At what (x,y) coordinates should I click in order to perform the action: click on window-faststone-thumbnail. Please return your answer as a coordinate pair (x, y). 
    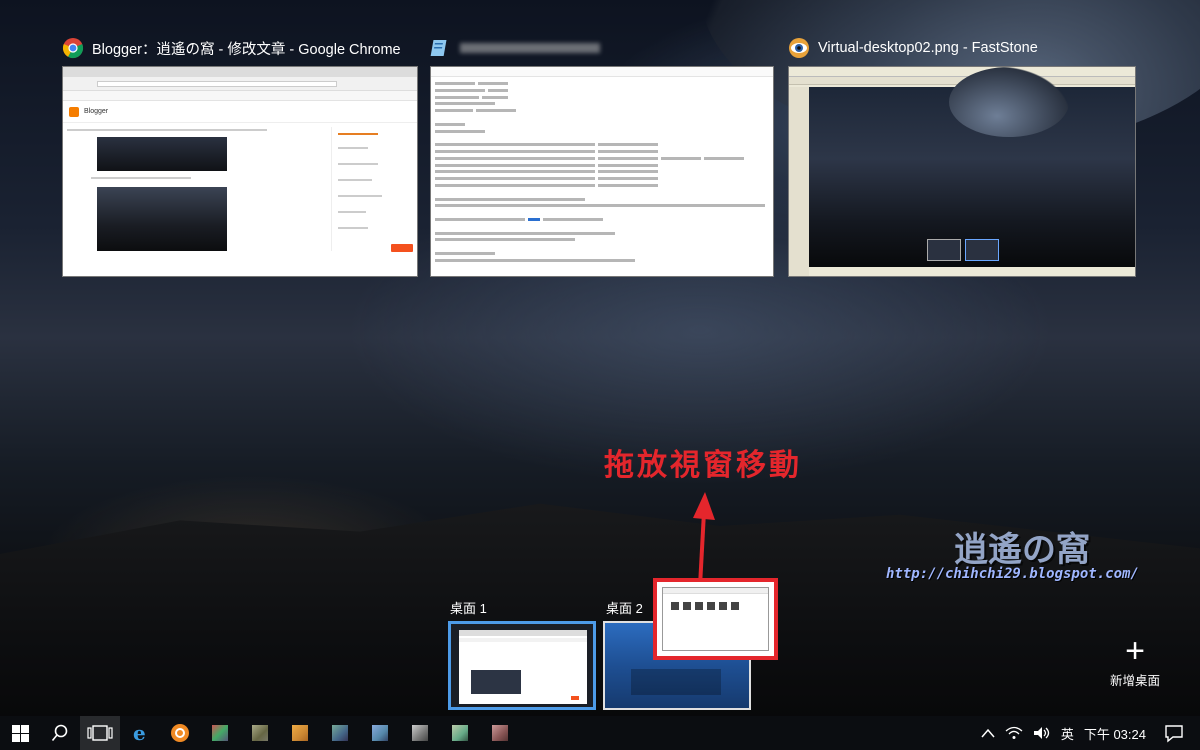
    Looking at the image, I should click on (962, 171).